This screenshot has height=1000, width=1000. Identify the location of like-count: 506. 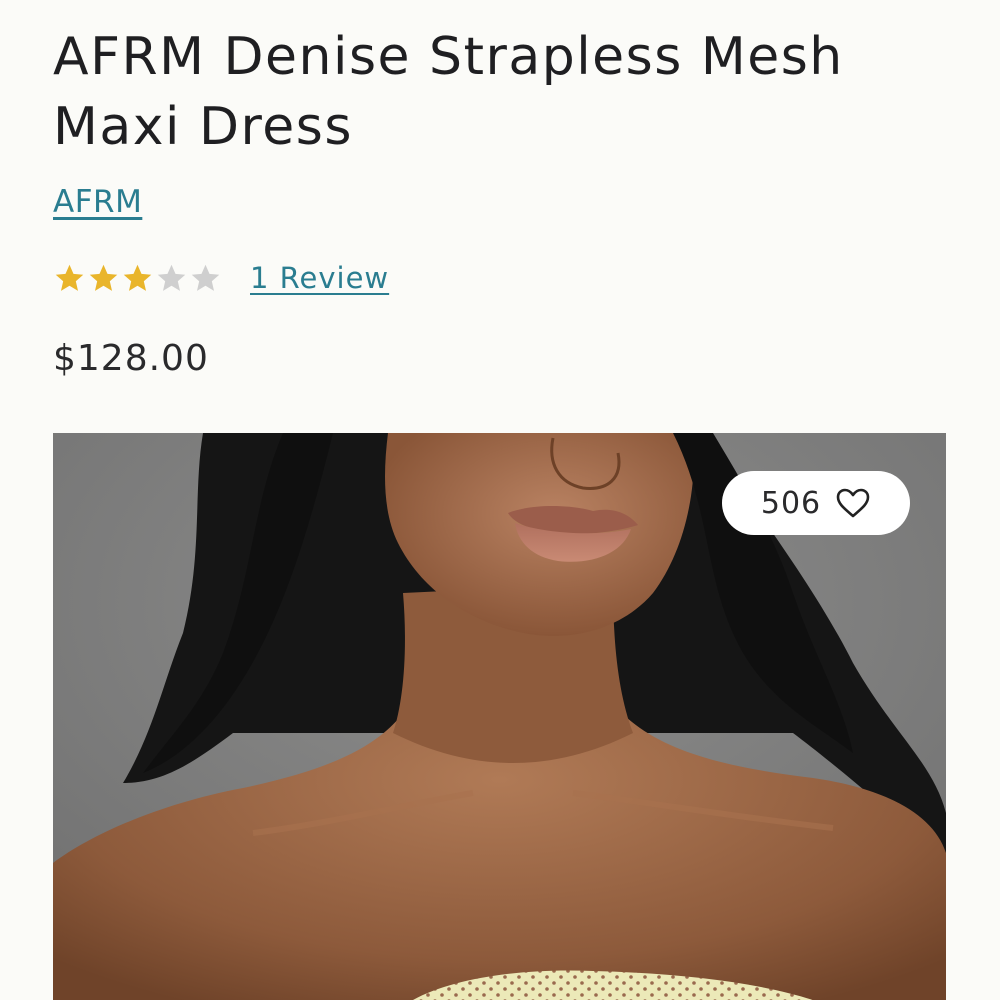
(791, 503).